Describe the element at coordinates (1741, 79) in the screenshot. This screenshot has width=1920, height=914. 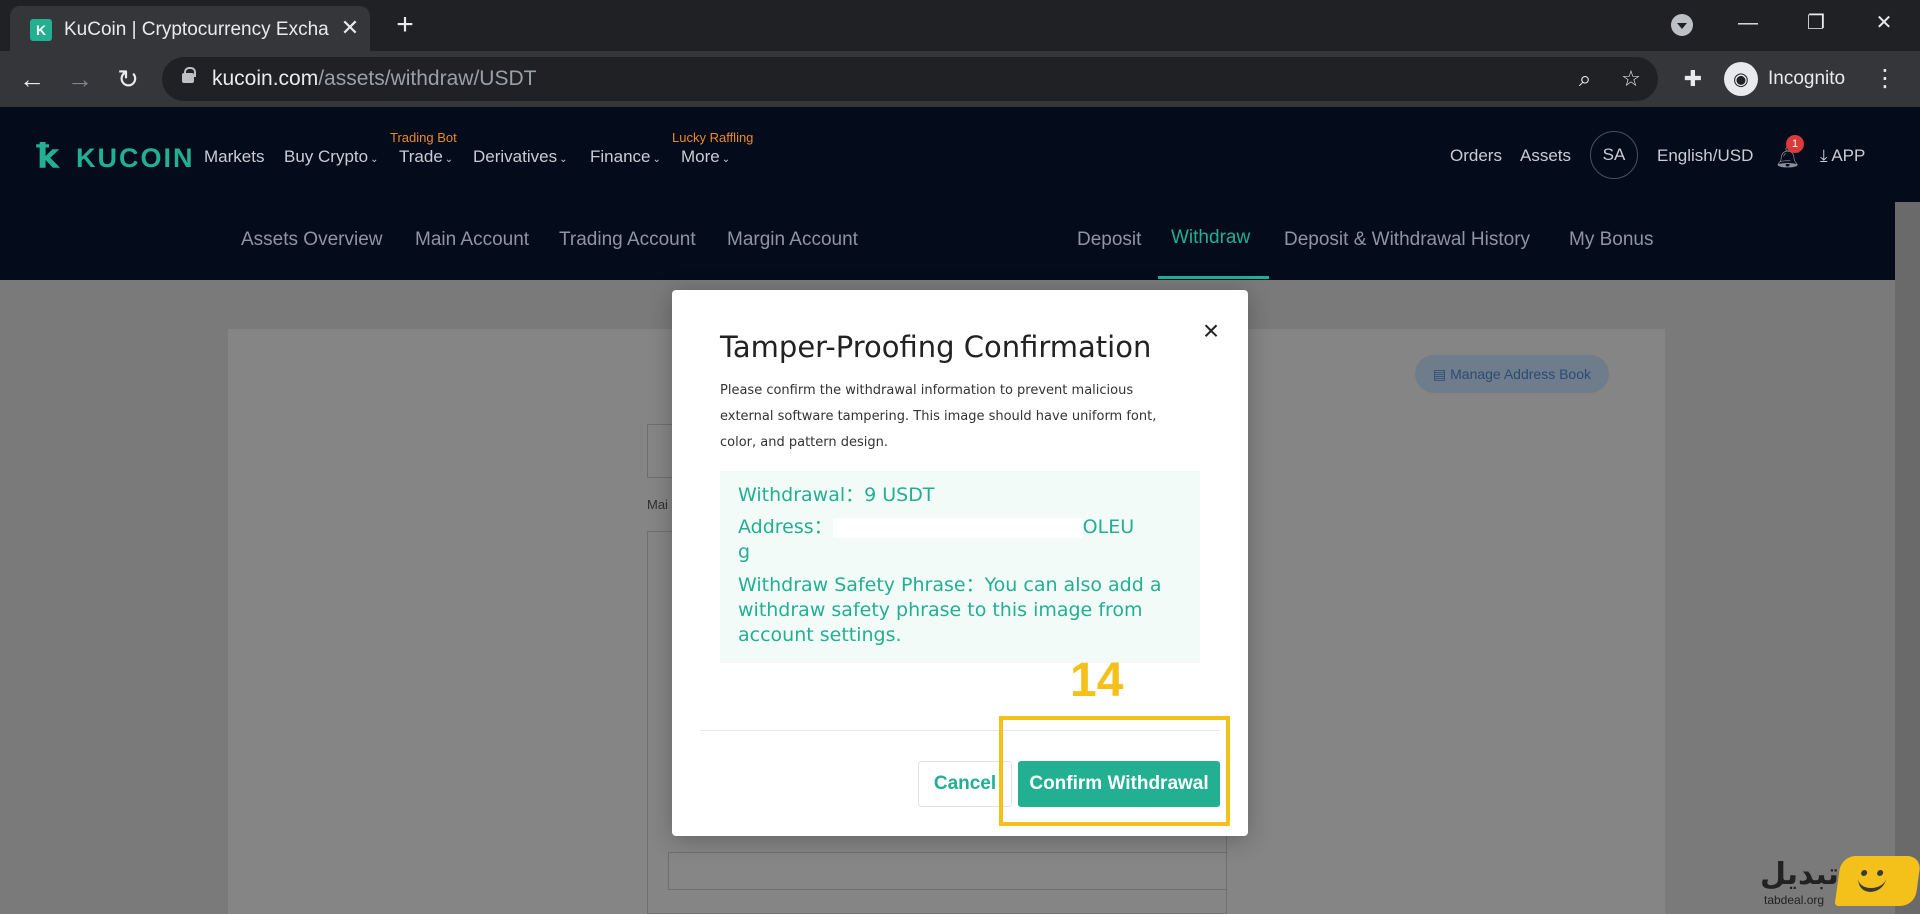
I see `incognito-icon: ◉` at that location.